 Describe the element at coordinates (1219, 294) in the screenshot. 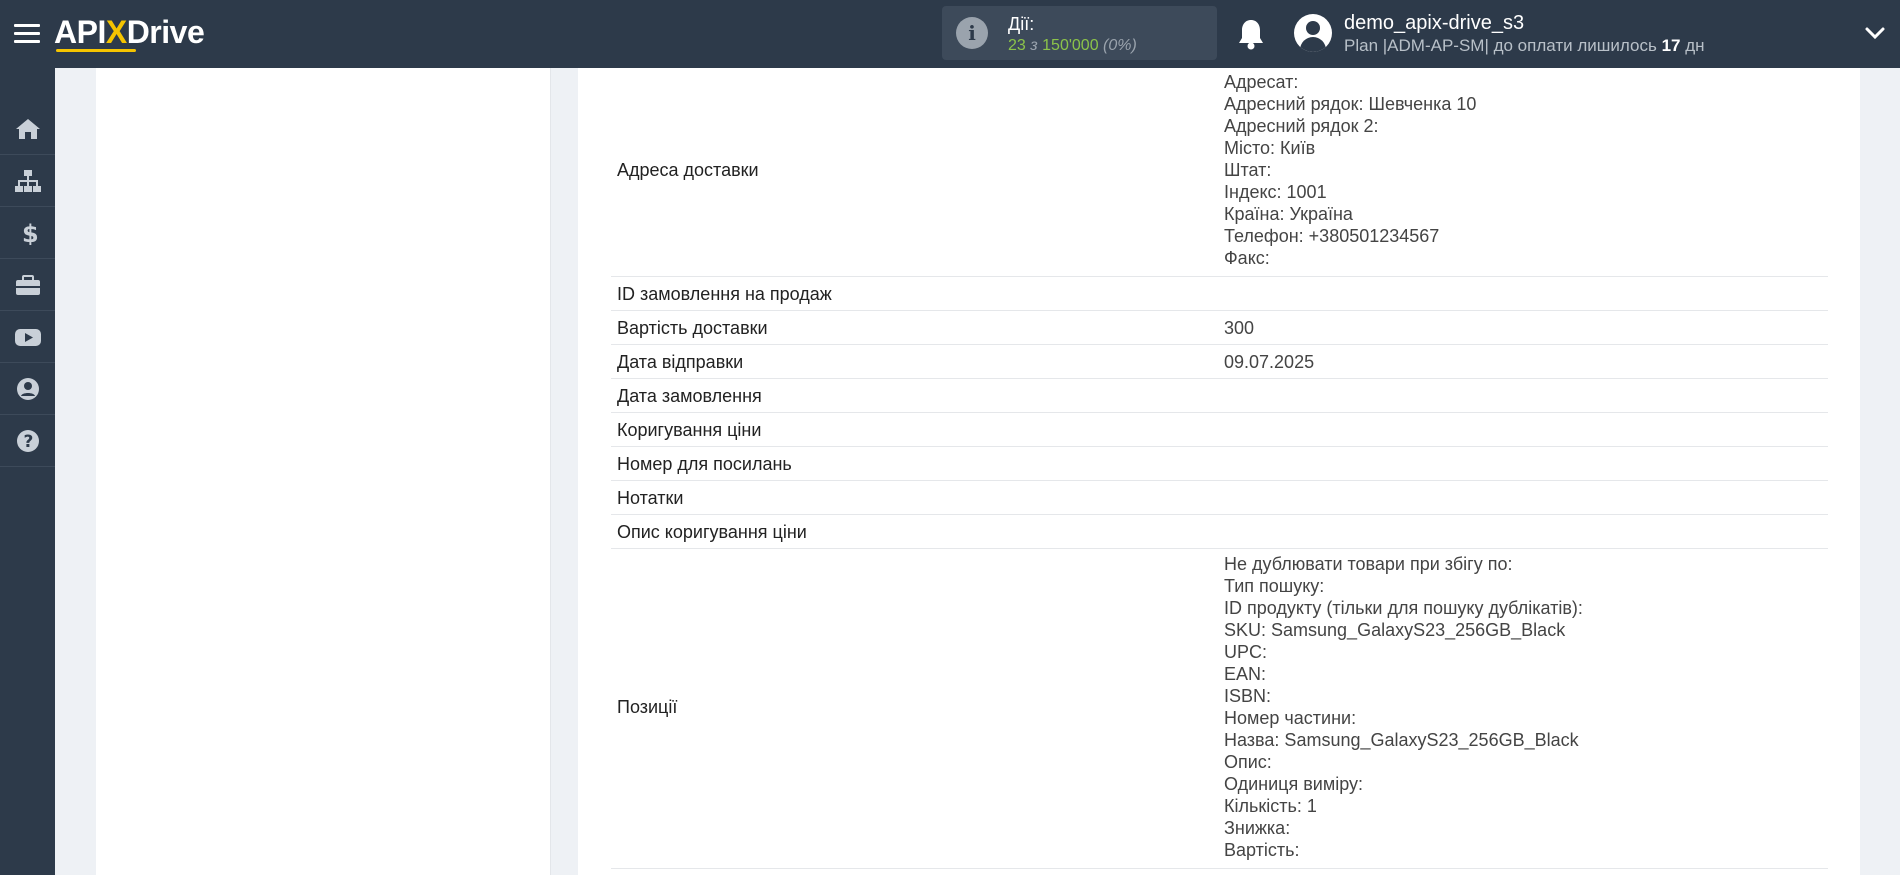

I see `table-row: ID замовлення на продаж` at that location.